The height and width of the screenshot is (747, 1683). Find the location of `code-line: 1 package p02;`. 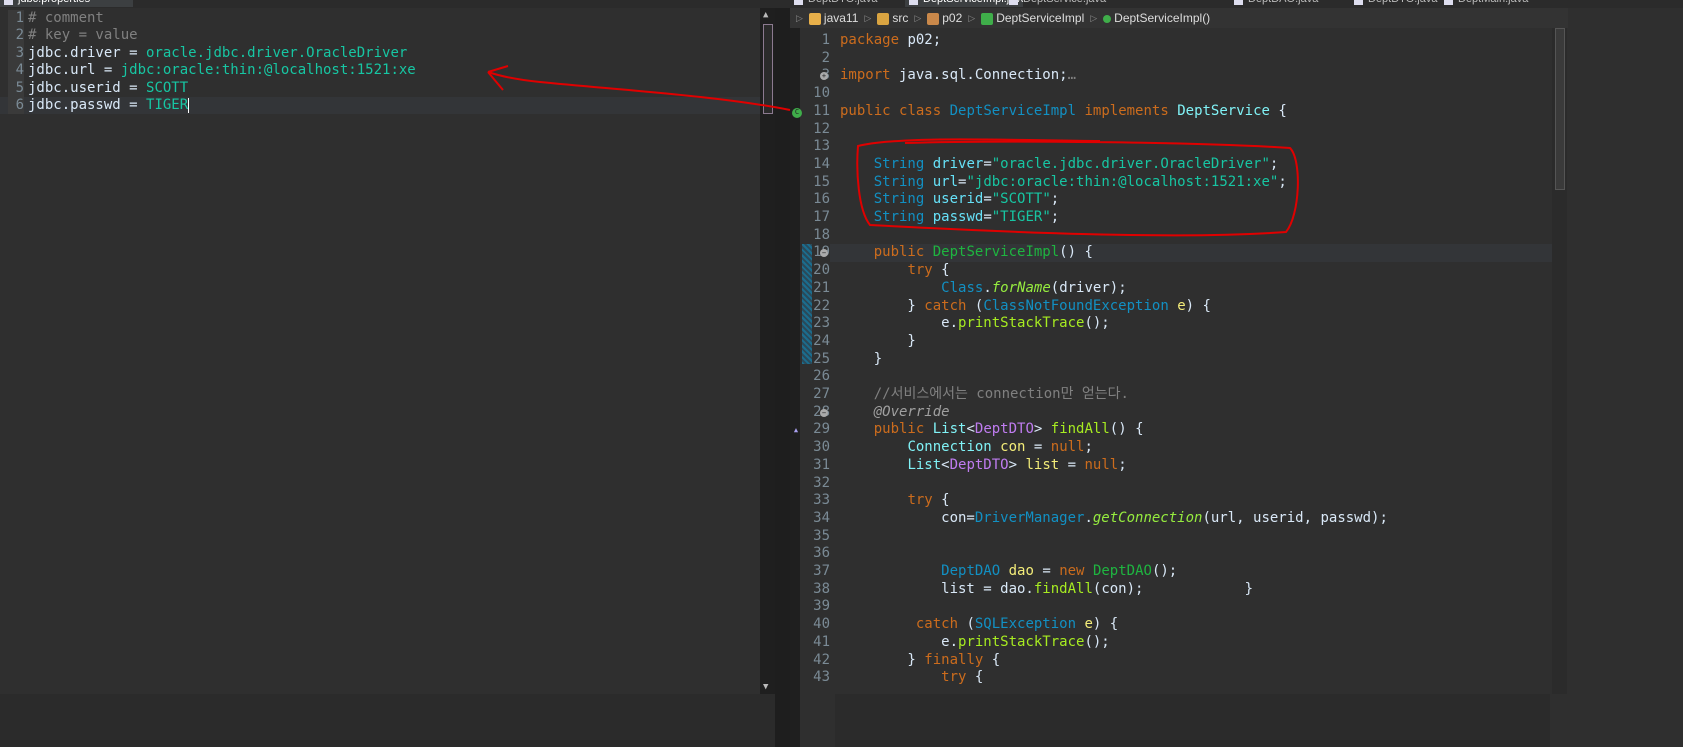

code-line: 1 package p02; is located at coordinates (1171, 41).